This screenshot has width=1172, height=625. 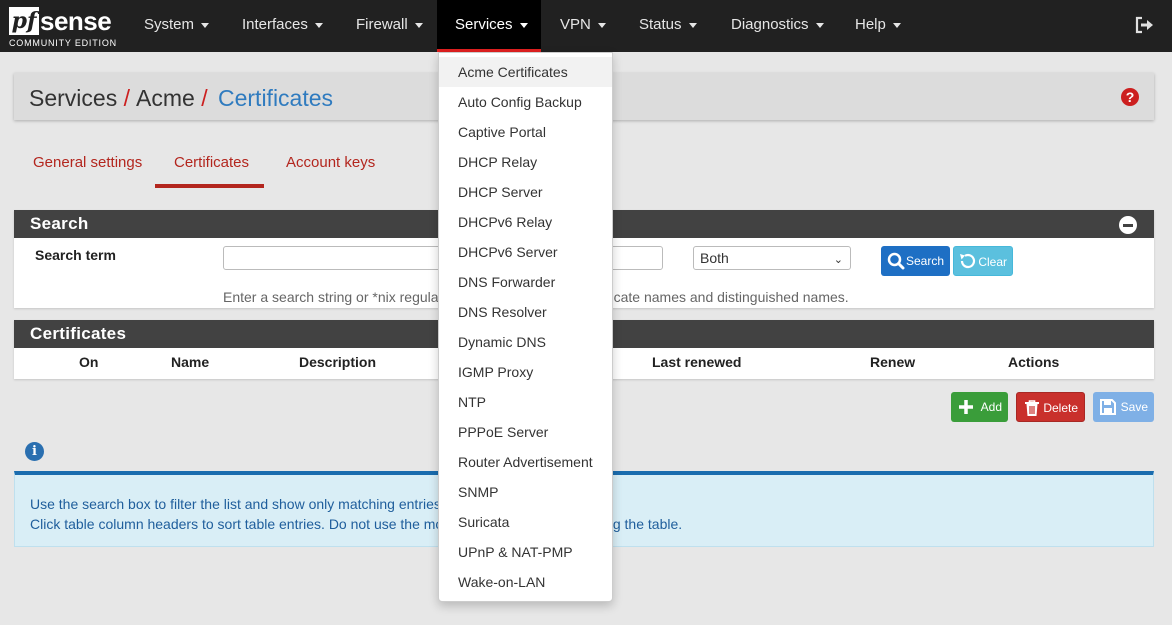 What do you see at coordinates (1134, 407) in the screenshot?
I see `save-button-label: Save` at bounding box center [1134, 407].